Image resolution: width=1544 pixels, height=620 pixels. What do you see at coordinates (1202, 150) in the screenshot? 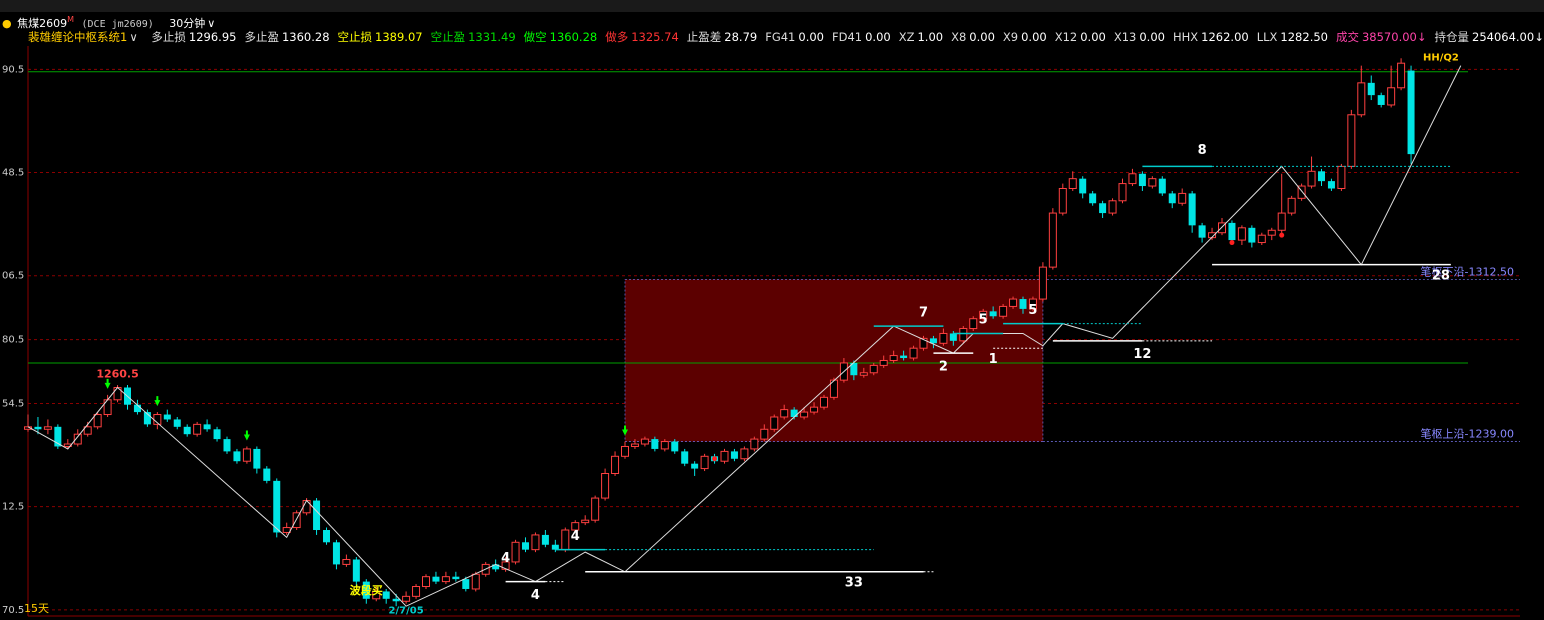
I see `chart-annotation: 8` at bounding box center [1202, 150].